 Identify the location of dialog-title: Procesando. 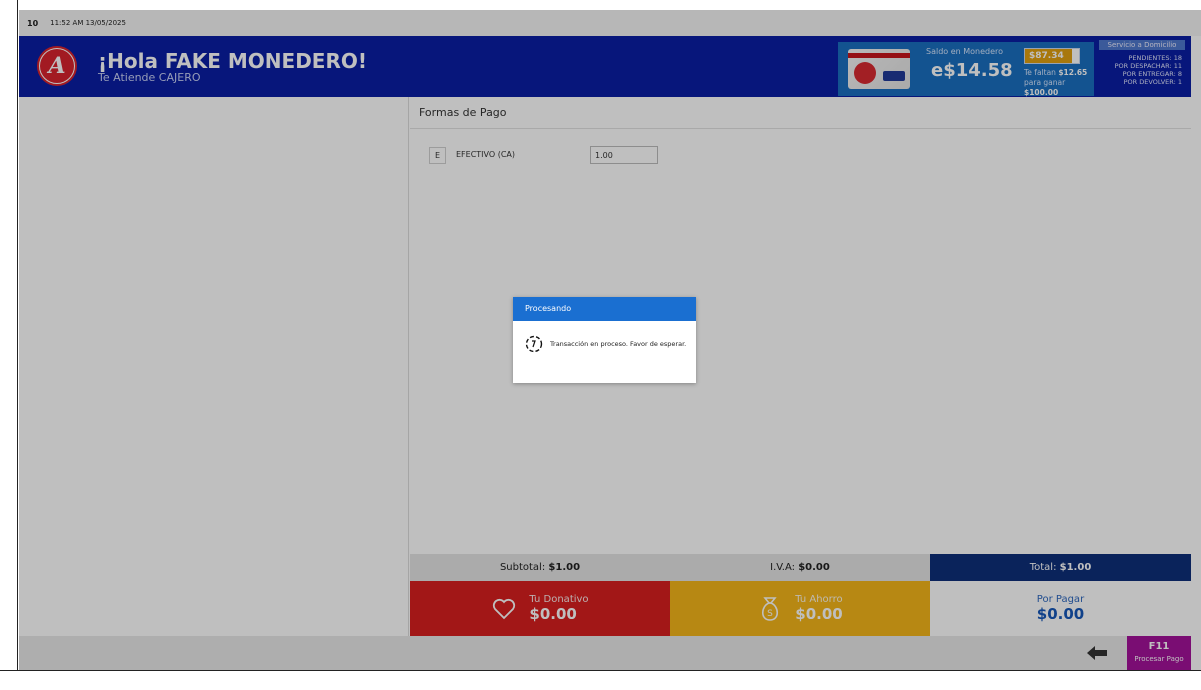
(604, 309).